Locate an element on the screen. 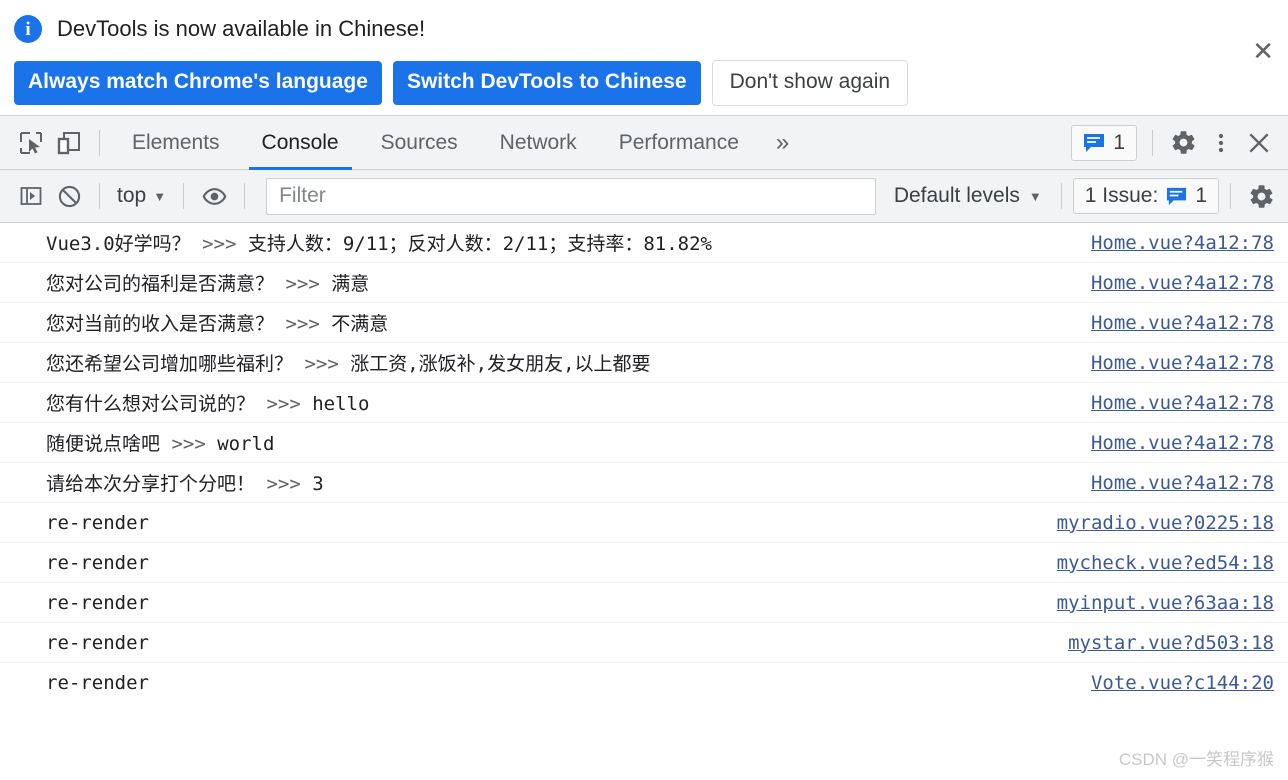 This screenshot has width=1288, height=780. console-row: re-render Vote.vue?c144:20 is located at coordinates (644, 680).